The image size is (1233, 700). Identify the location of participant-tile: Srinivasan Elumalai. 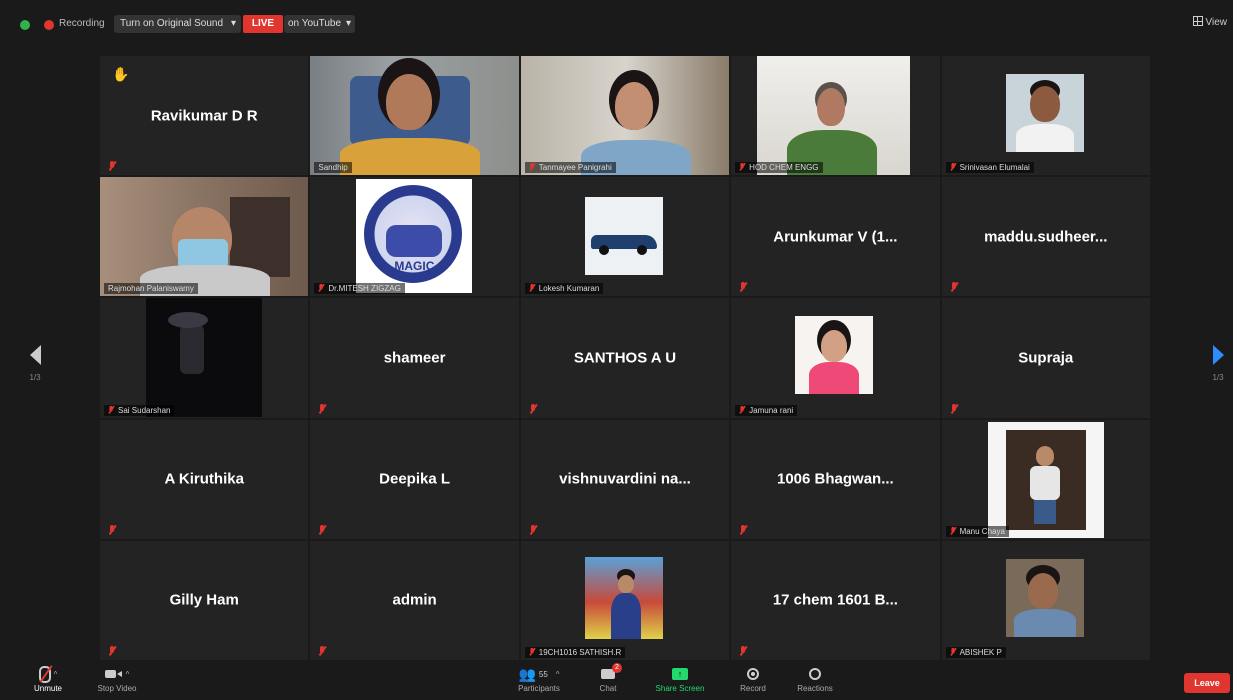
(1045, 116).